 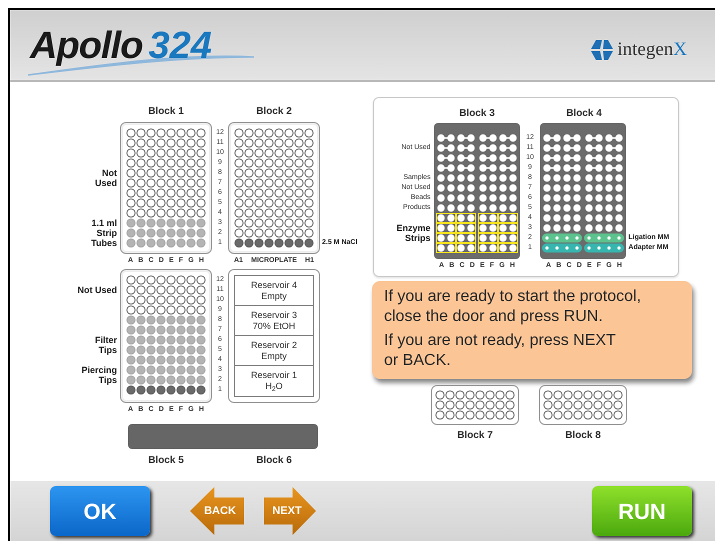 What do you see at coordinates (274, 461) in the screenshot?
I see `block-title: Block 6` at bounding box center [274, 461].